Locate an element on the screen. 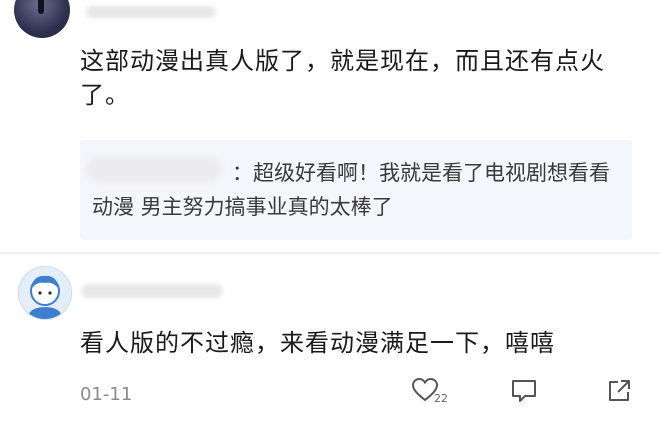  comment-button is located at coordinates (525, 393).